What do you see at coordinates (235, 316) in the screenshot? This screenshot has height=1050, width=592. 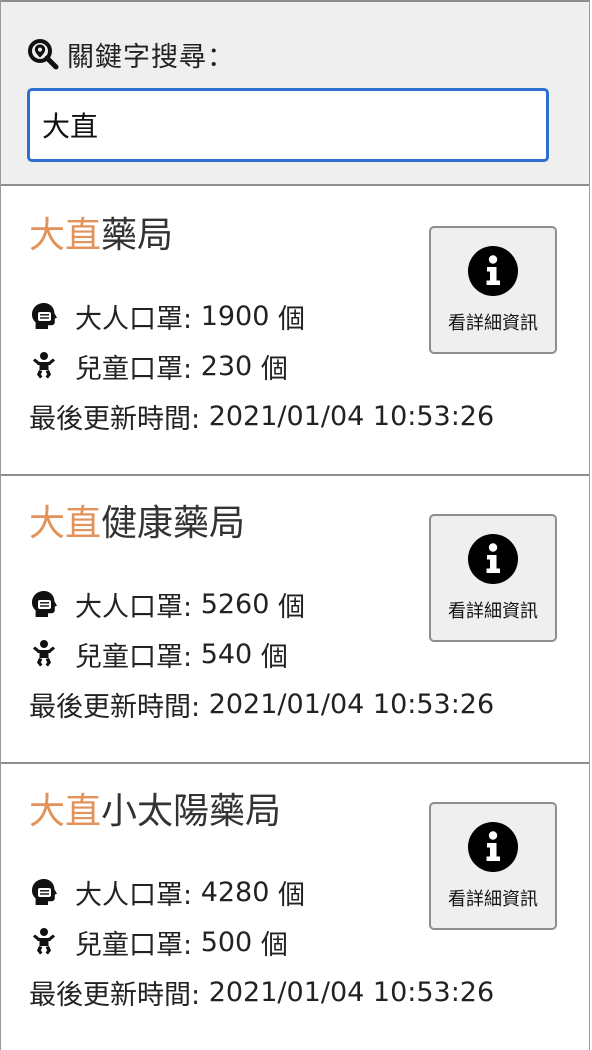 I see `adult-mask-count: 1900` at bounding box center [235, 316].